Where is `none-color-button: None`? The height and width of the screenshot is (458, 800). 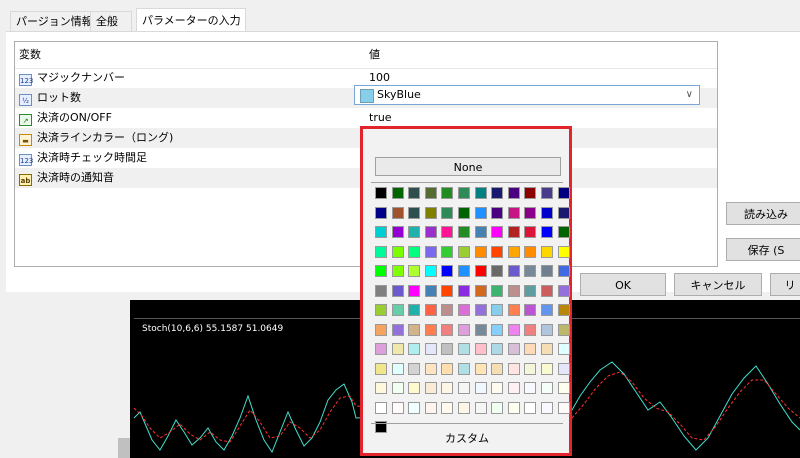
none-color-button: None is located at coordinates (468, 166).